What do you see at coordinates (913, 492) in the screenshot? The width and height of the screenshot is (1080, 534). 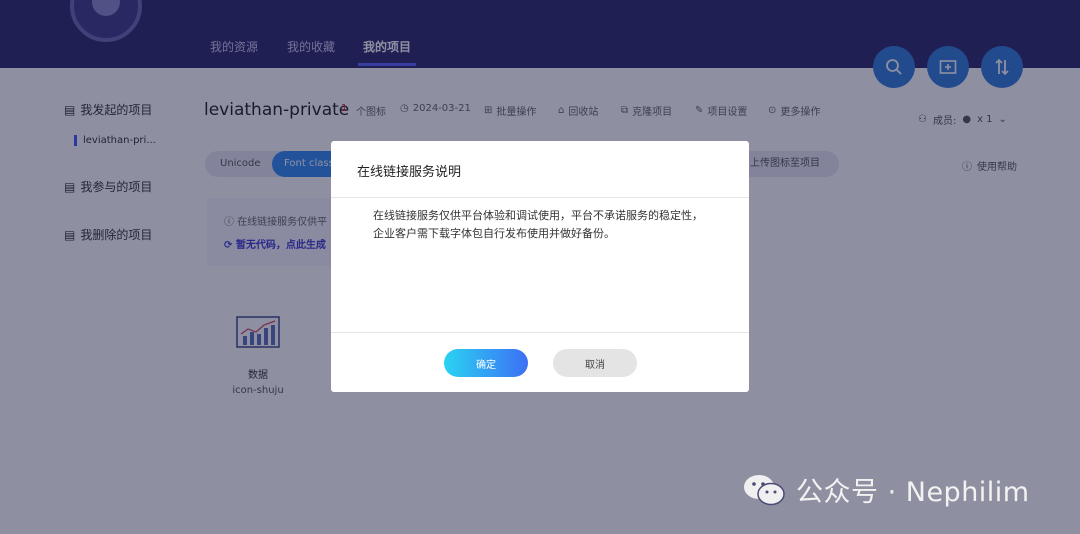 I see `watermark-text: 公众号 · Nephilim` at bounding box center [913, 492].